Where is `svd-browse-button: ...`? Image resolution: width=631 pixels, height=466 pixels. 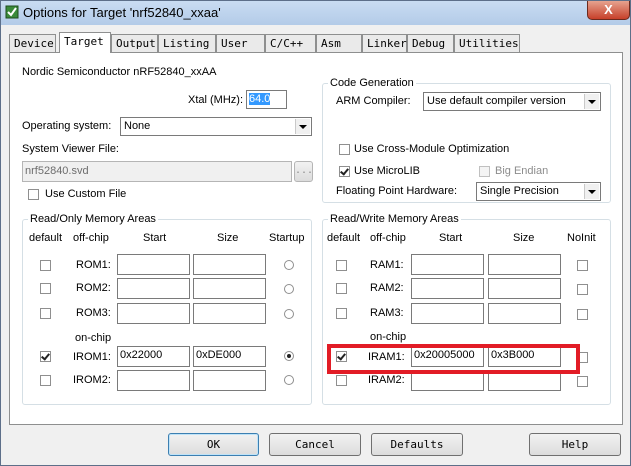
svd-browse-button: ... is located at coordinates (303, 171).